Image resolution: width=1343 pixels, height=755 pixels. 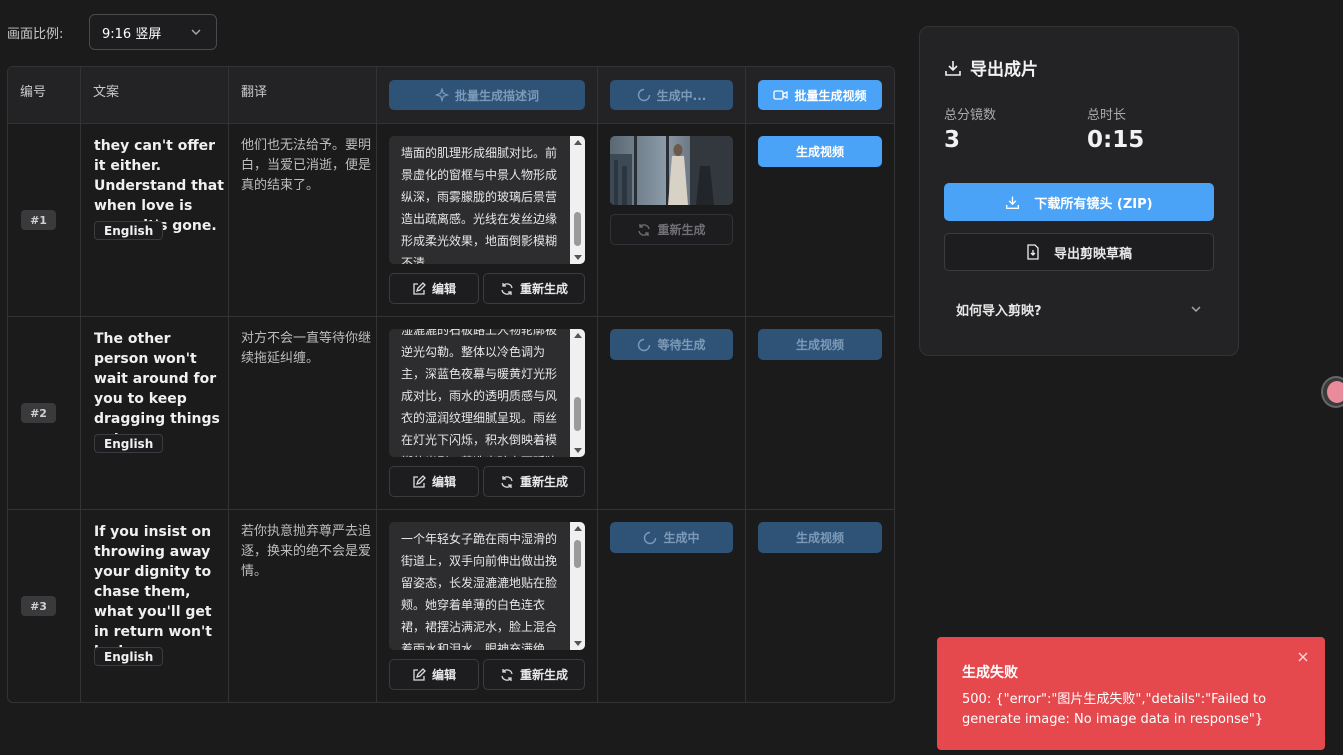 I want to click on generate-image-button: 生成中, so click(x=671, y=537).